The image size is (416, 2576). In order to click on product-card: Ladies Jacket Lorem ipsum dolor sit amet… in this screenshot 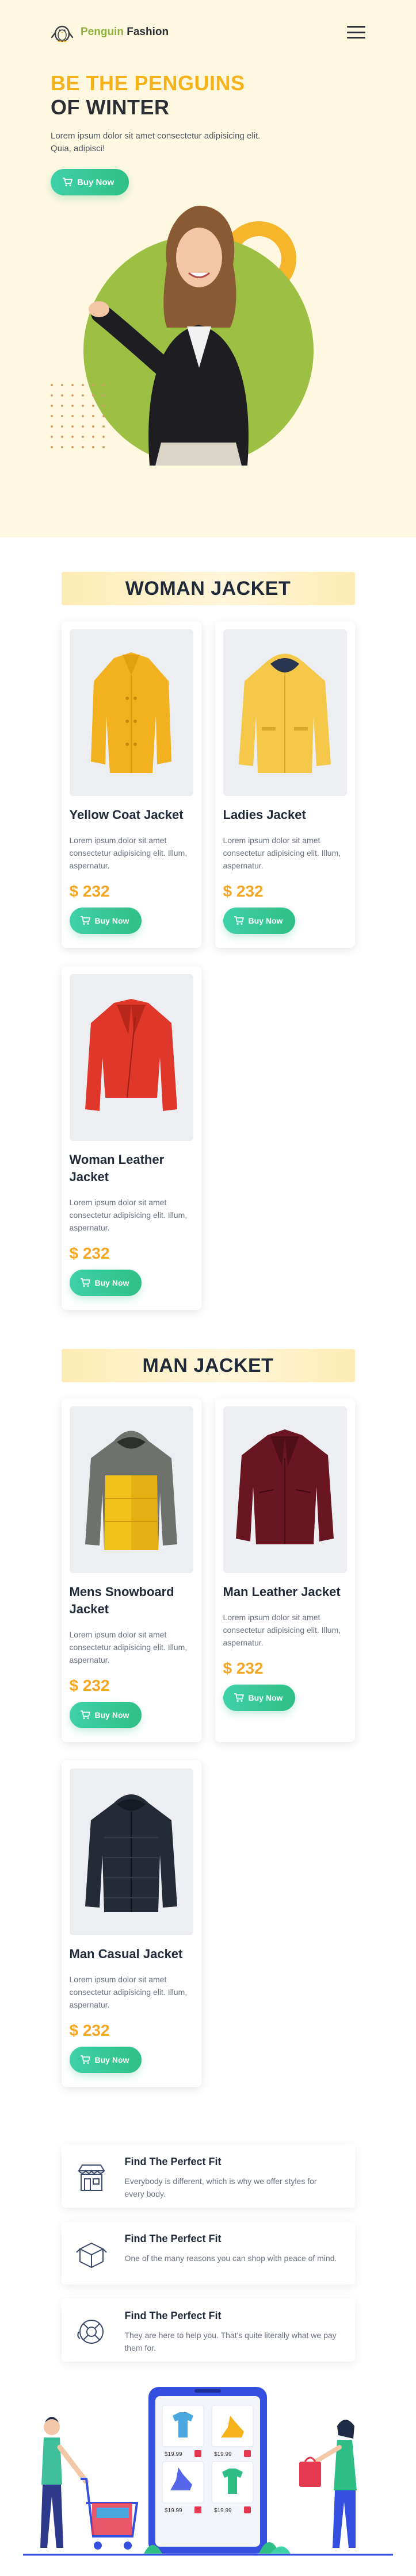, I will do `click(285, 784)`.